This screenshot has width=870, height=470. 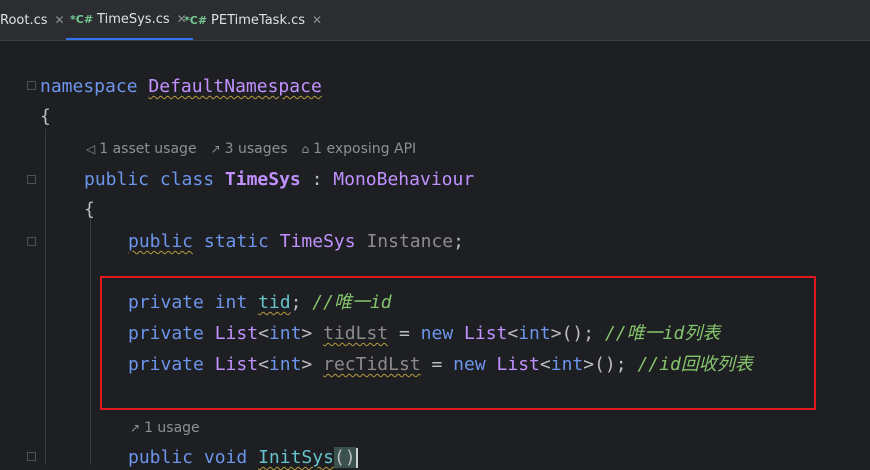 I want to click on usages-hint: ↗ 3 usages, so click(x=249, y=149).